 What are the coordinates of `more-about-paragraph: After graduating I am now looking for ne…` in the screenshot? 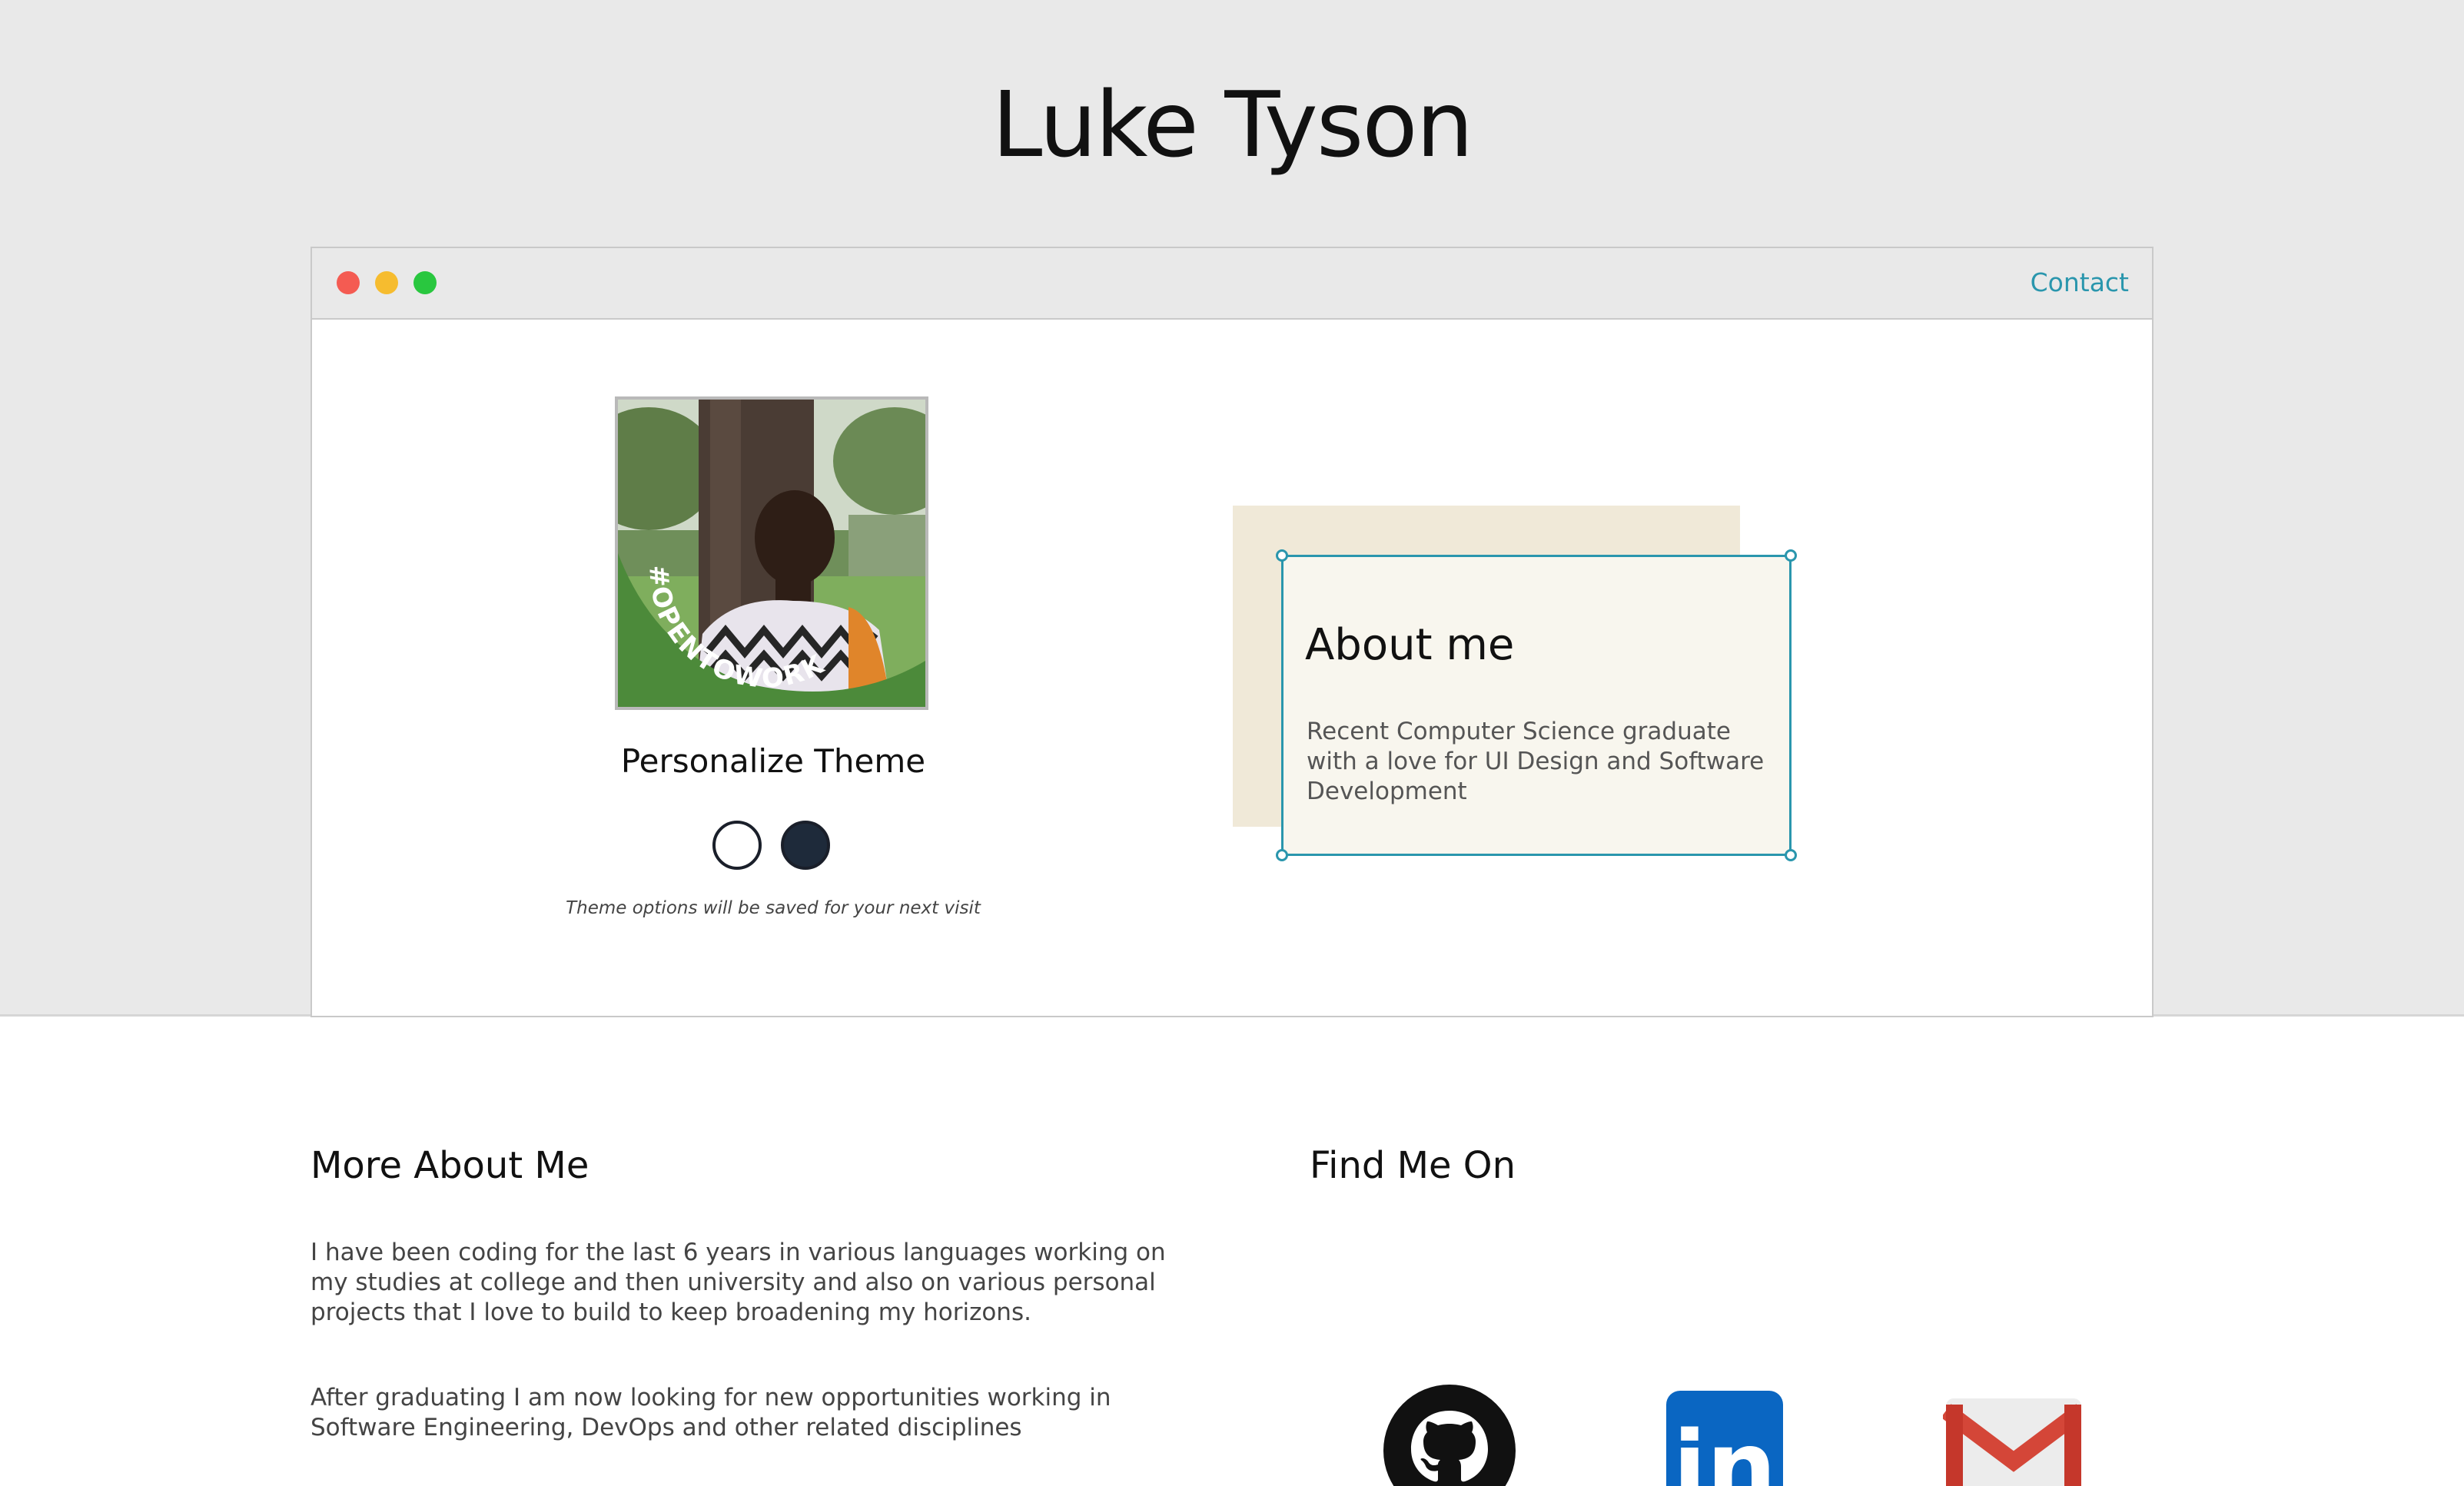 It's located at (710, 1412).